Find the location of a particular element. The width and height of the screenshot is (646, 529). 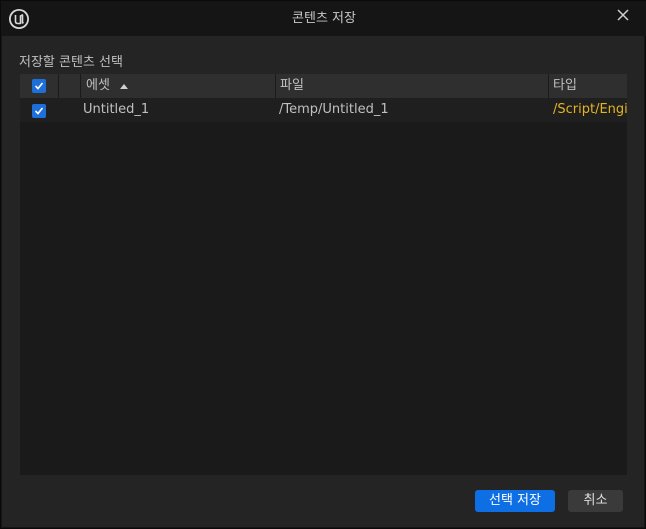

table-header: 에셋 파일 타입 is located at coordinates (323, 86).